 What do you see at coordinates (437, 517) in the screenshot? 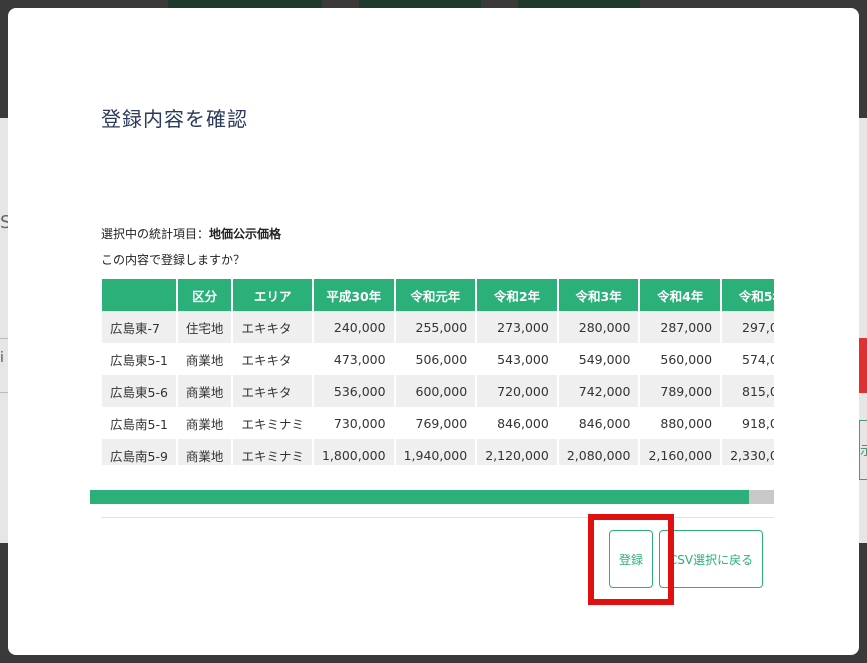
I see `footer-divider` at bounding box center [437, 517].